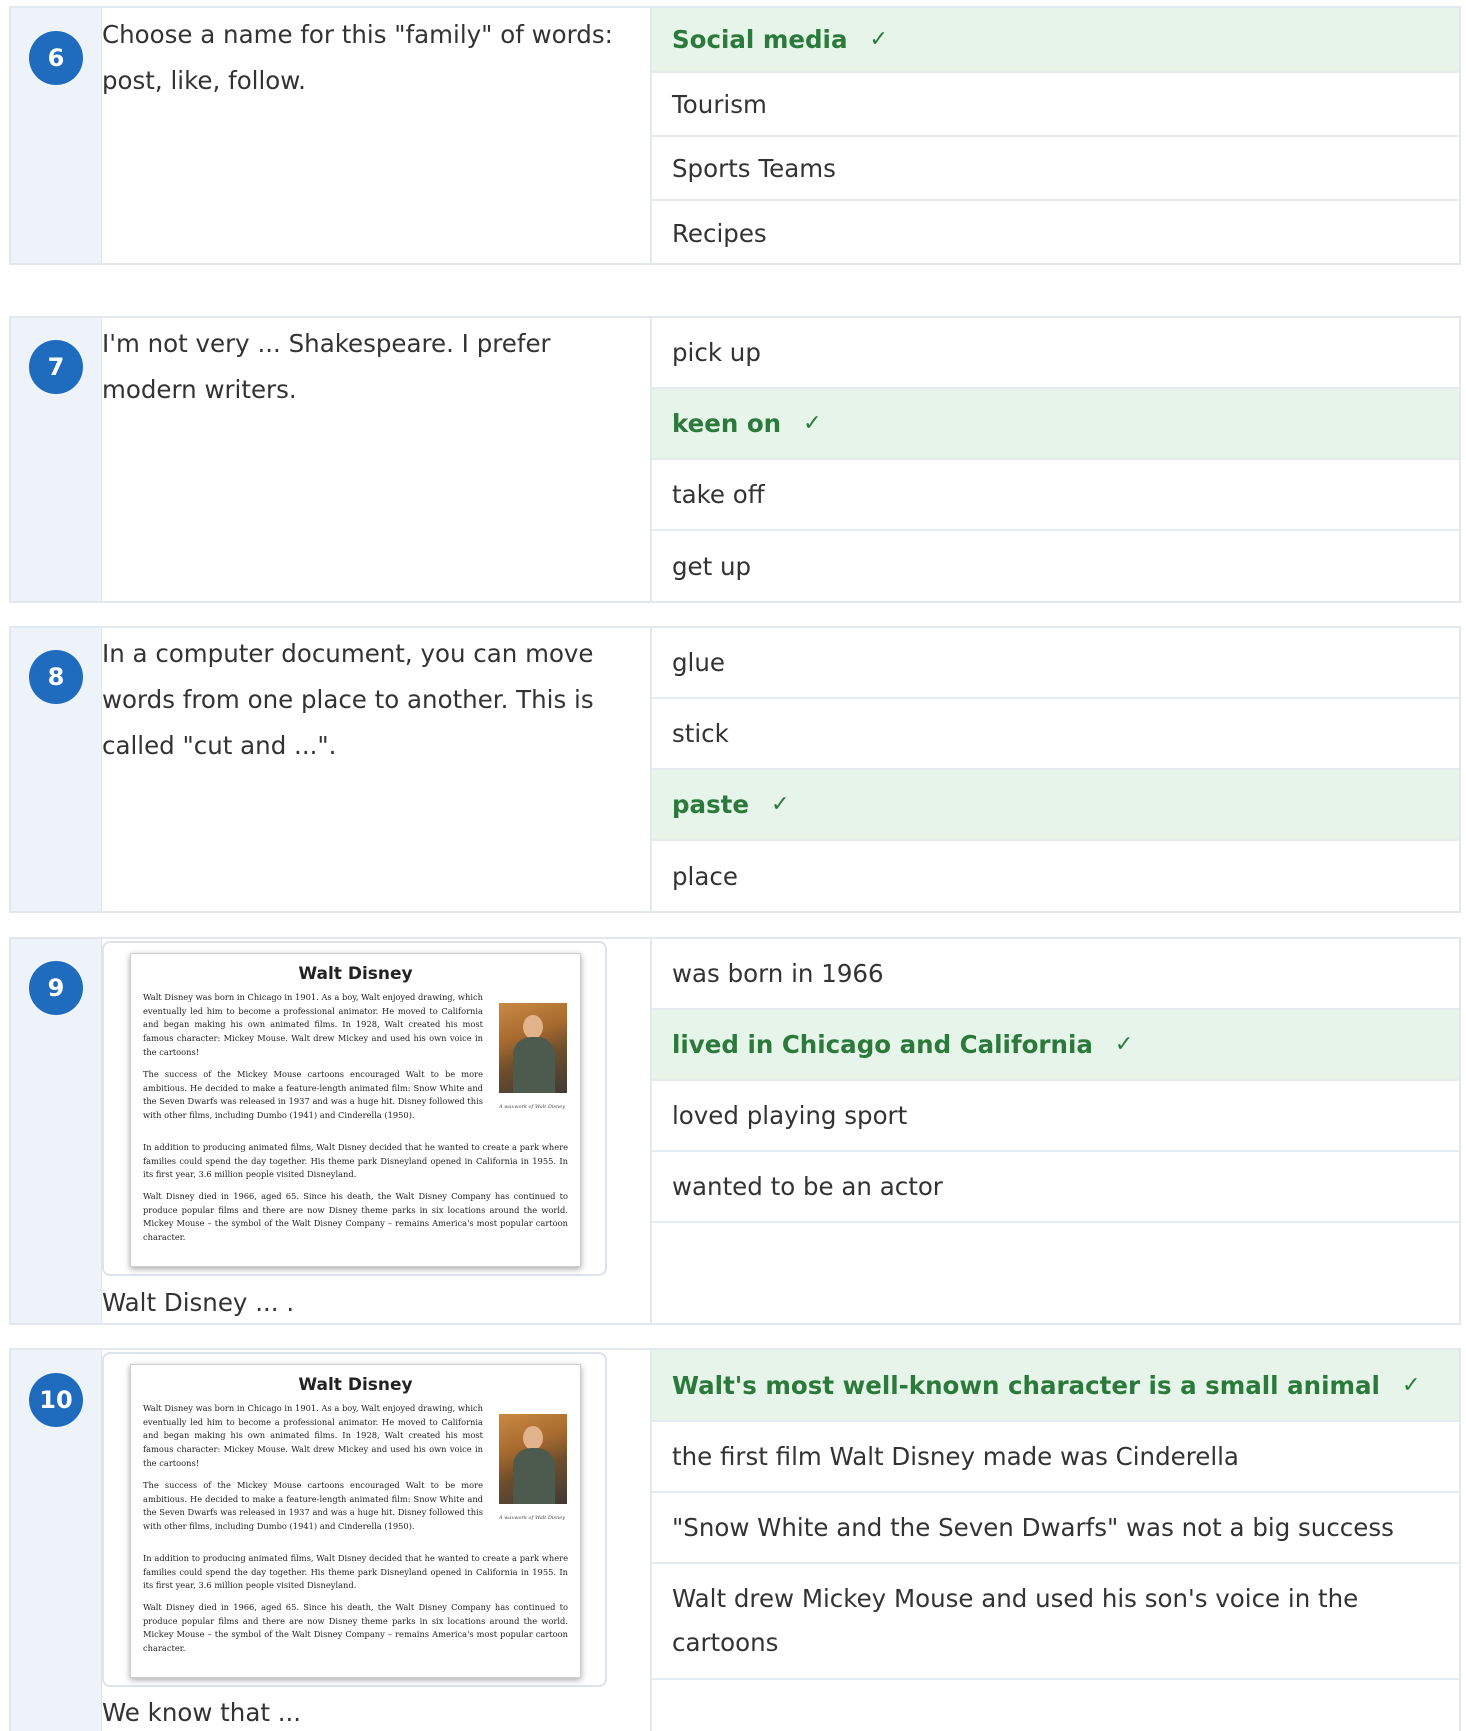 This screenshot has width=1466, height=1731. What do you see at coordinates (56, 58) in the screenshot?
I see `question-number-badge: 6` at bounding box center [56, 58].